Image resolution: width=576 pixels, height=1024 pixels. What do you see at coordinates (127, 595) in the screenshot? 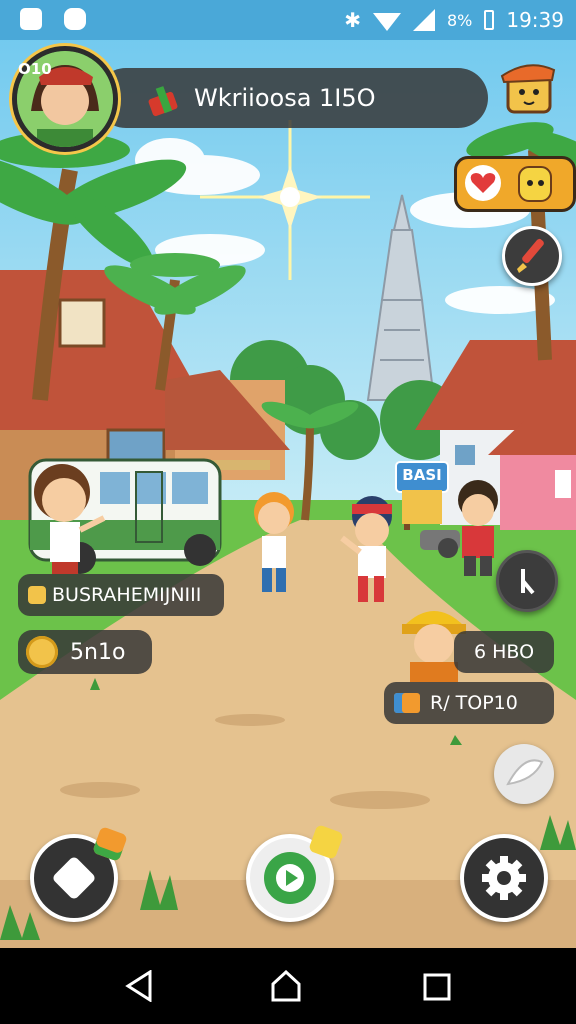
I see `npc-name-text: BUSRAHEMIJNIII` at bounding box center [127, 595].